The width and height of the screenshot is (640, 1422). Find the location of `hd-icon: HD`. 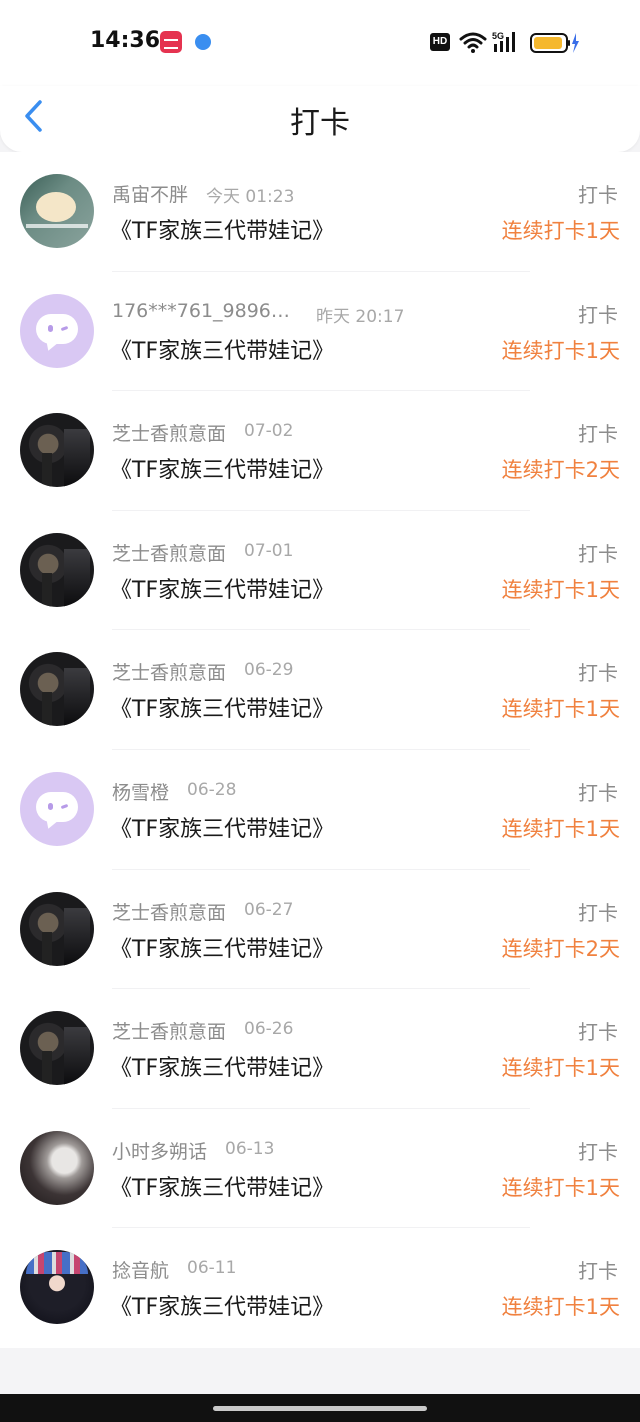

hd-icon: HD is located at coordinates (440, 42).